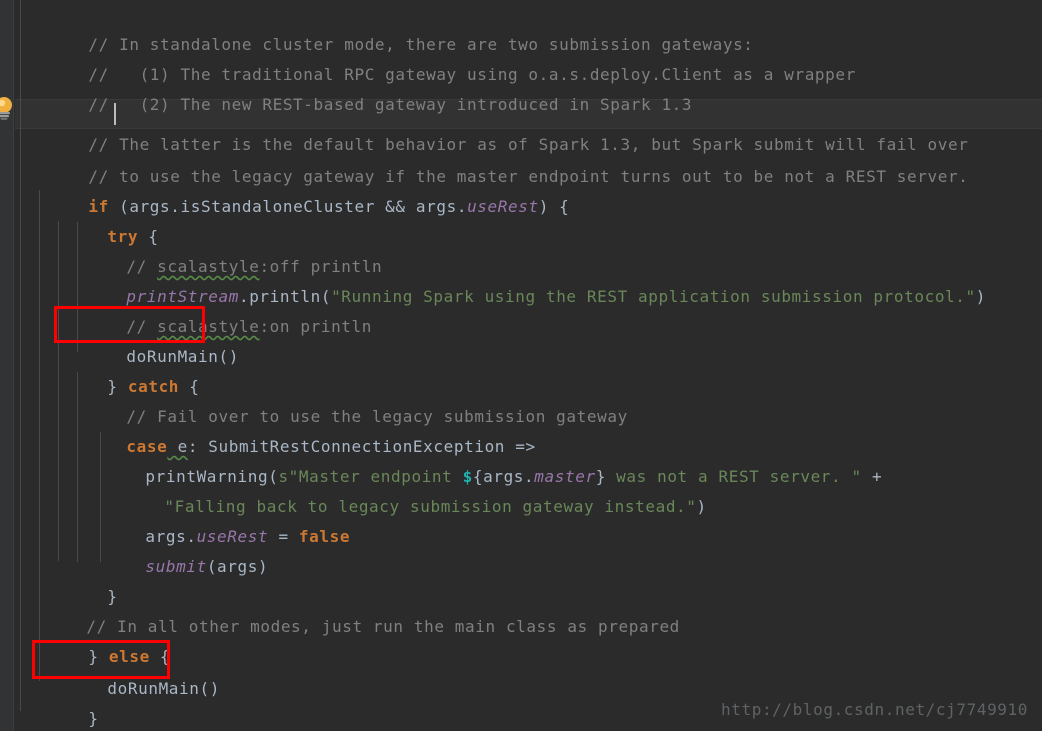 The image size is (1042, 731). What do you see at coordinates (237, 566) in the screenshot?
I see `submit-args: (args)` at bounding box center [237, 566].